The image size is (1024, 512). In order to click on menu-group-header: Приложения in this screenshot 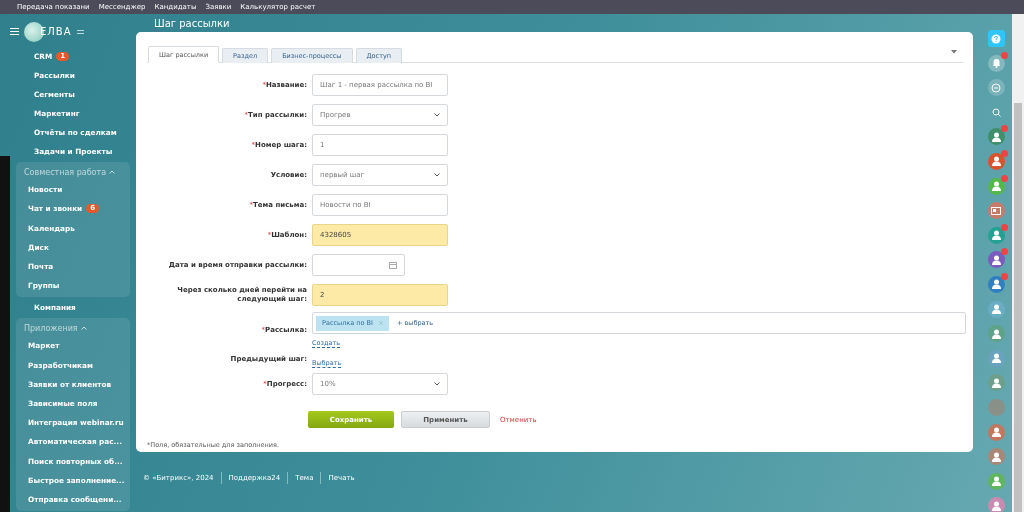, I will do `click(54, 328)`.